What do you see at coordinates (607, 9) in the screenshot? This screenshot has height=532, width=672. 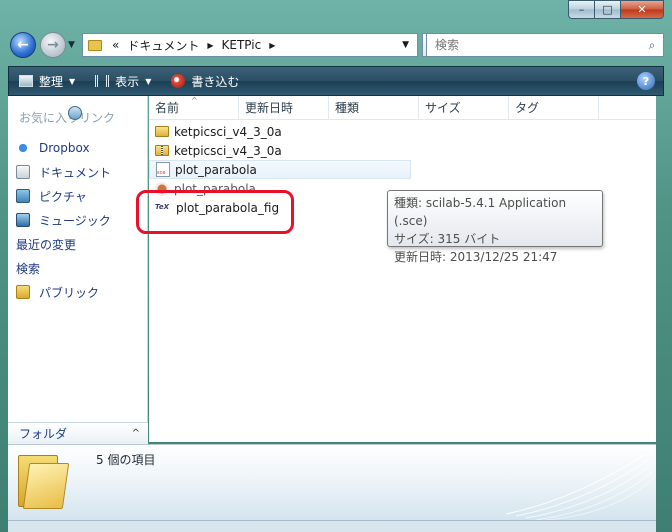 I see `maximize-button: □` at bounding box center [607, 9].